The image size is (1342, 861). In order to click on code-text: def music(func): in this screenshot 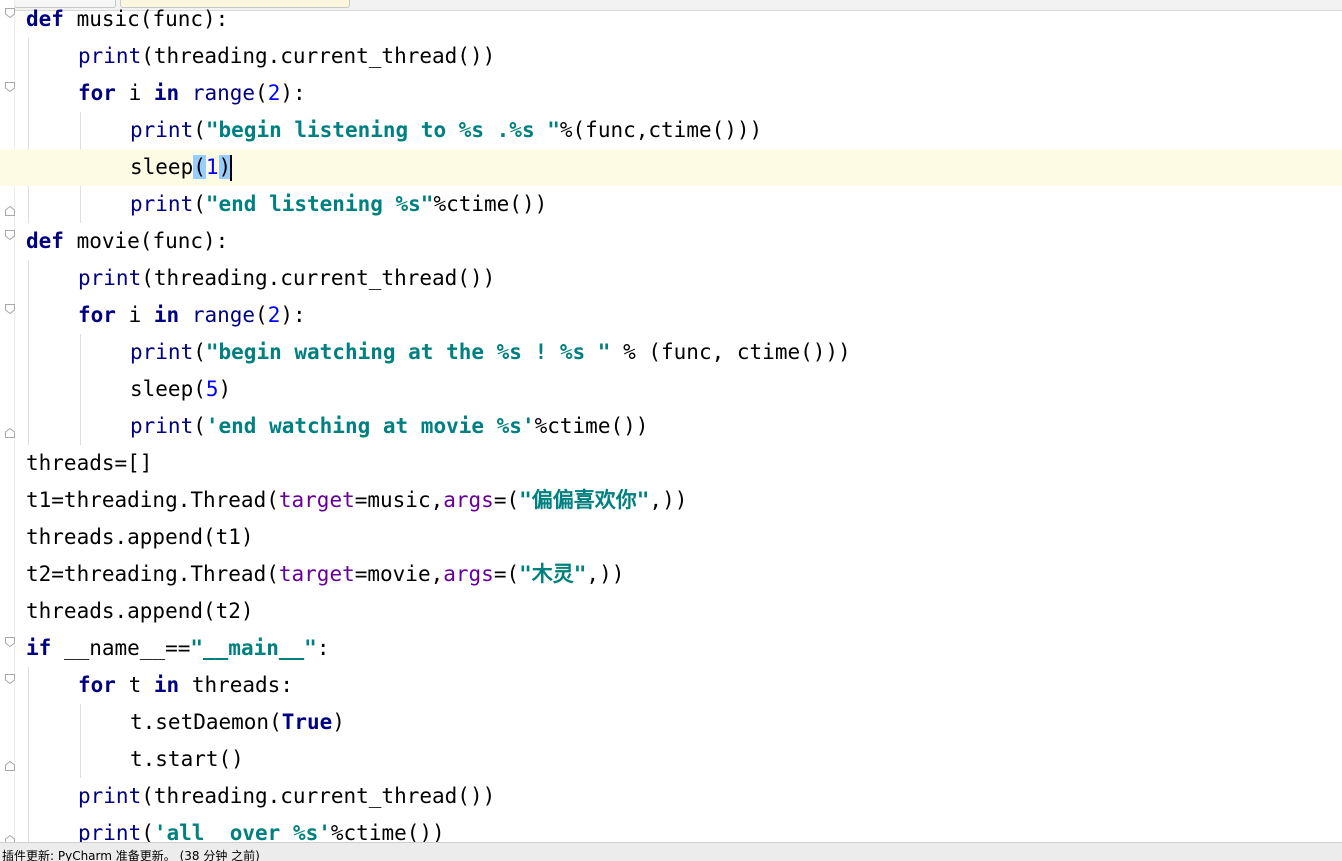, I will do `click(127, 19)`.